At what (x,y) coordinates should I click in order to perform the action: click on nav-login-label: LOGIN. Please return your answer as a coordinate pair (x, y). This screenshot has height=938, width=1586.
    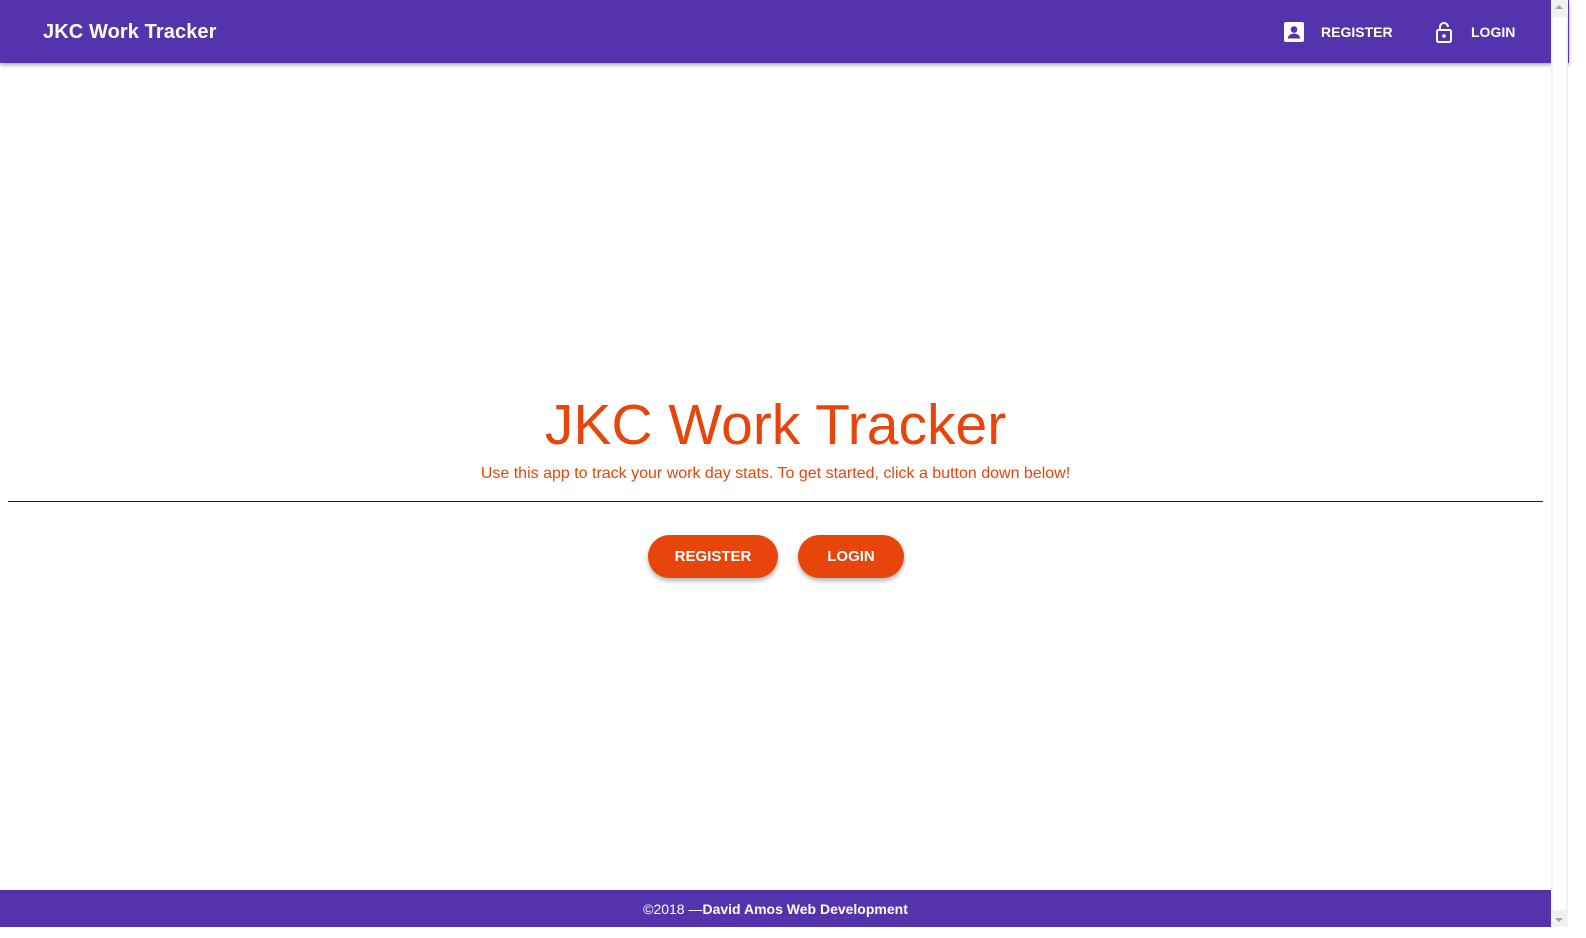
    Looking at the image, I should click on (1493, 32).